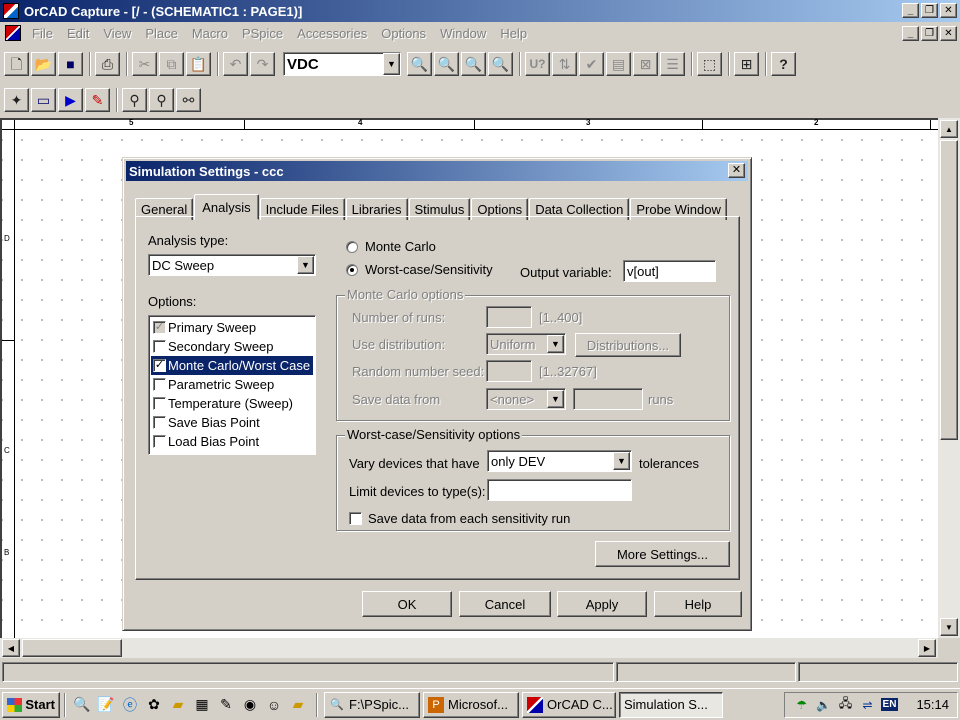  What do you see at coordinates (537, 64) in the screenshot?
I see `annotate-icon: U?` at bounding box center [537, 64].